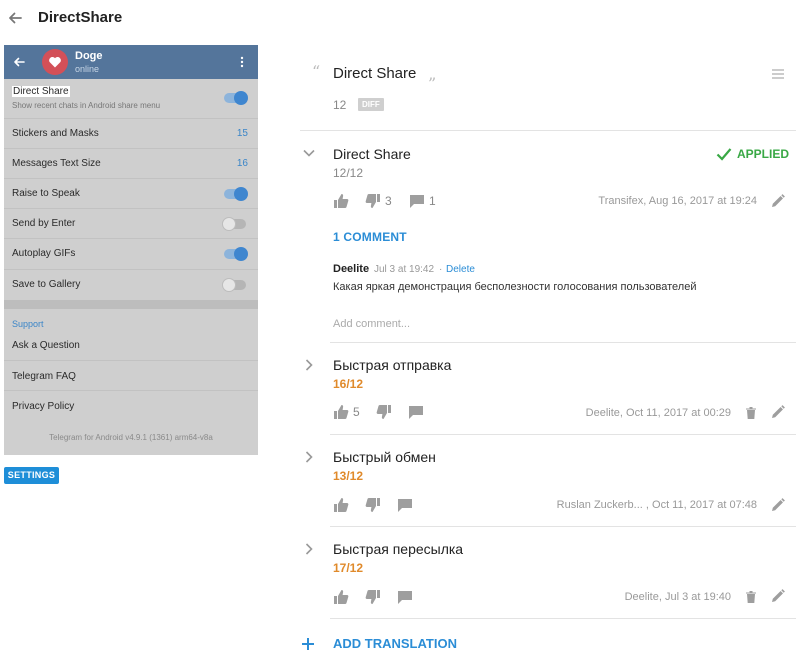 Image resolution: width=800 pixels, height=660 pixels. Describe the element at coordinates (348, 384) in the screenshot. I see `translation-length: 16/12` at that location.